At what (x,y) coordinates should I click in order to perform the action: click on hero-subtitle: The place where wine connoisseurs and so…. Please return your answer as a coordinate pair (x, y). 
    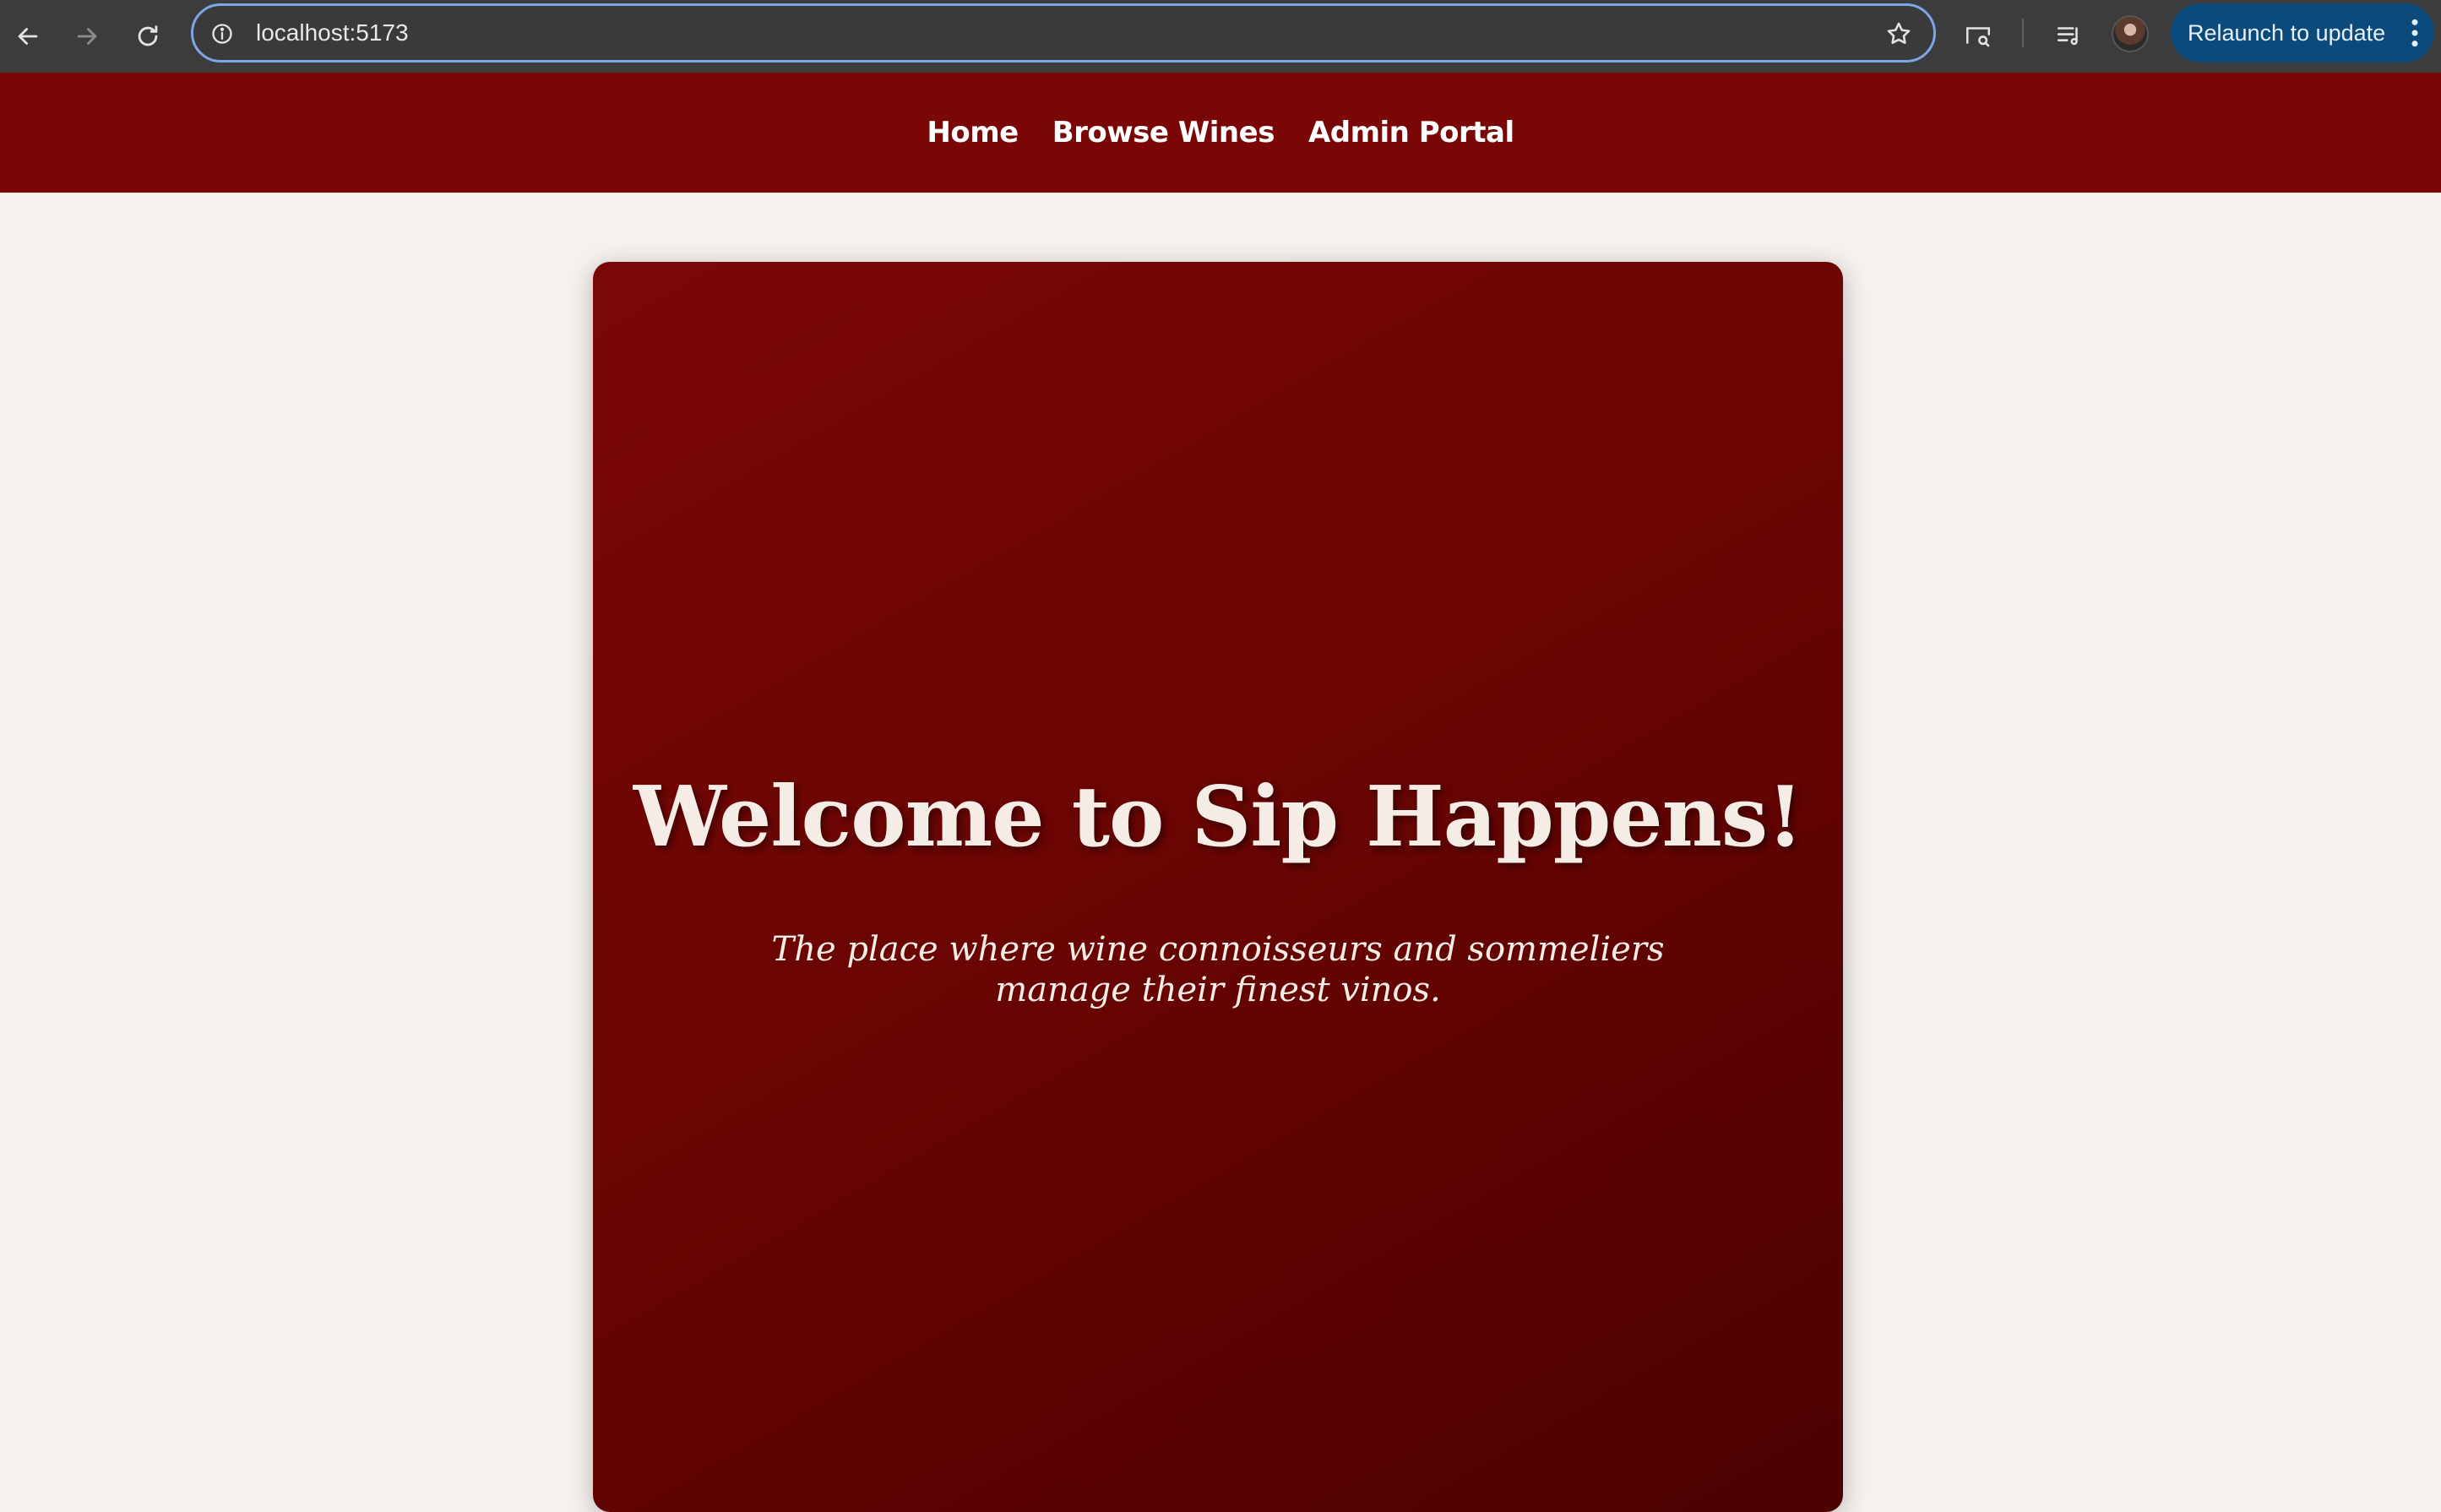
    Looking at the image, I should click on (1218, 970).